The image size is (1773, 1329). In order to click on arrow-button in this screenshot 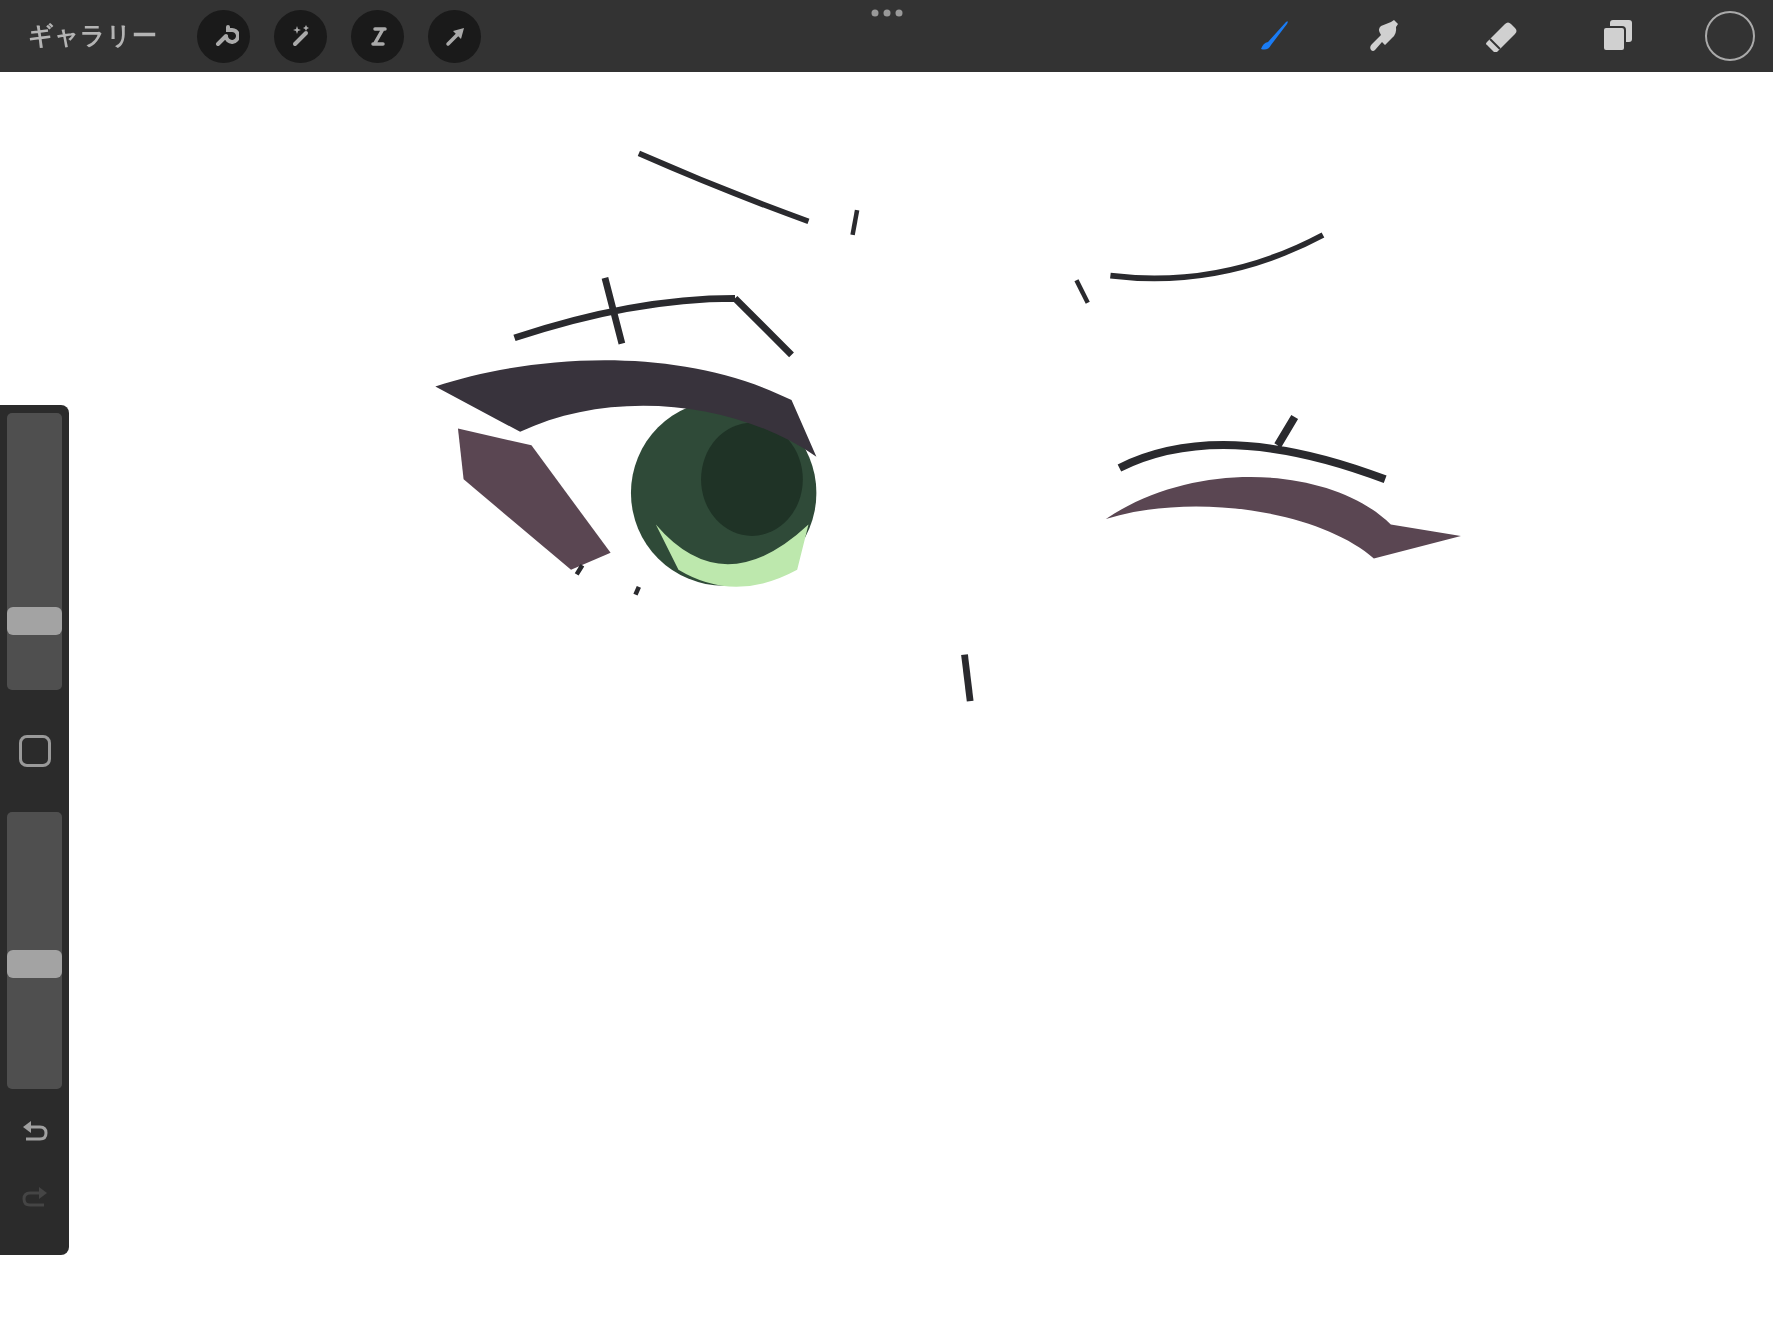, I will do `click(454, 36)`.